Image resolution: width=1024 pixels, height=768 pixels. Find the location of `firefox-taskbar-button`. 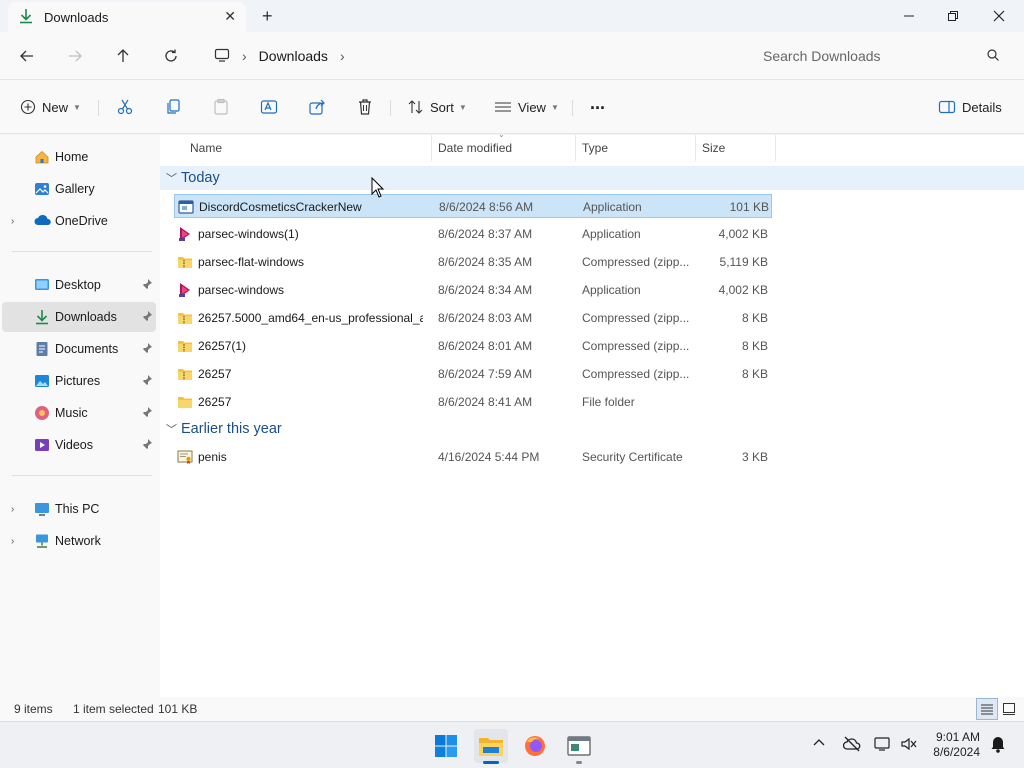

firefox-taskbar-button is located at coordinates (535, 746).